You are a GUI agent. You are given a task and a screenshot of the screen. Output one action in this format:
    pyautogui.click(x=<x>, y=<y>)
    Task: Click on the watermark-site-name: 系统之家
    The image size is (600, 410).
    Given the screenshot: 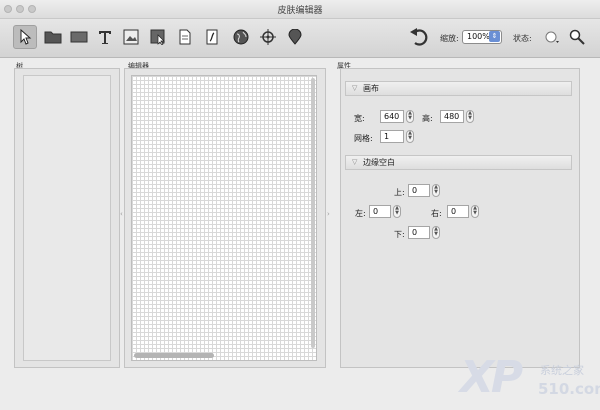 What is the action you would take?
    pyautogui.click(x=562, y=370)
    